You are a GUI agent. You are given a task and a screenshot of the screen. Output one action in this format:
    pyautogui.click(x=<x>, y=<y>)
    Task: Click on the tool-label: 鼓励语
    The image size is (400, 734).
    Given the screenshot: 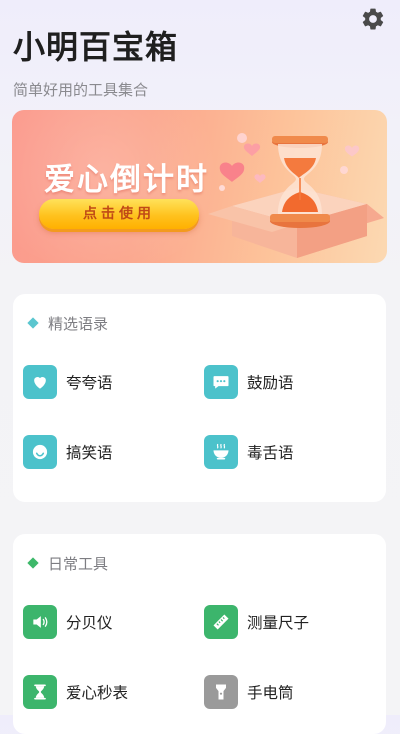 What is the action you would take?
    pyautogui.click(x=270, y=383)
    